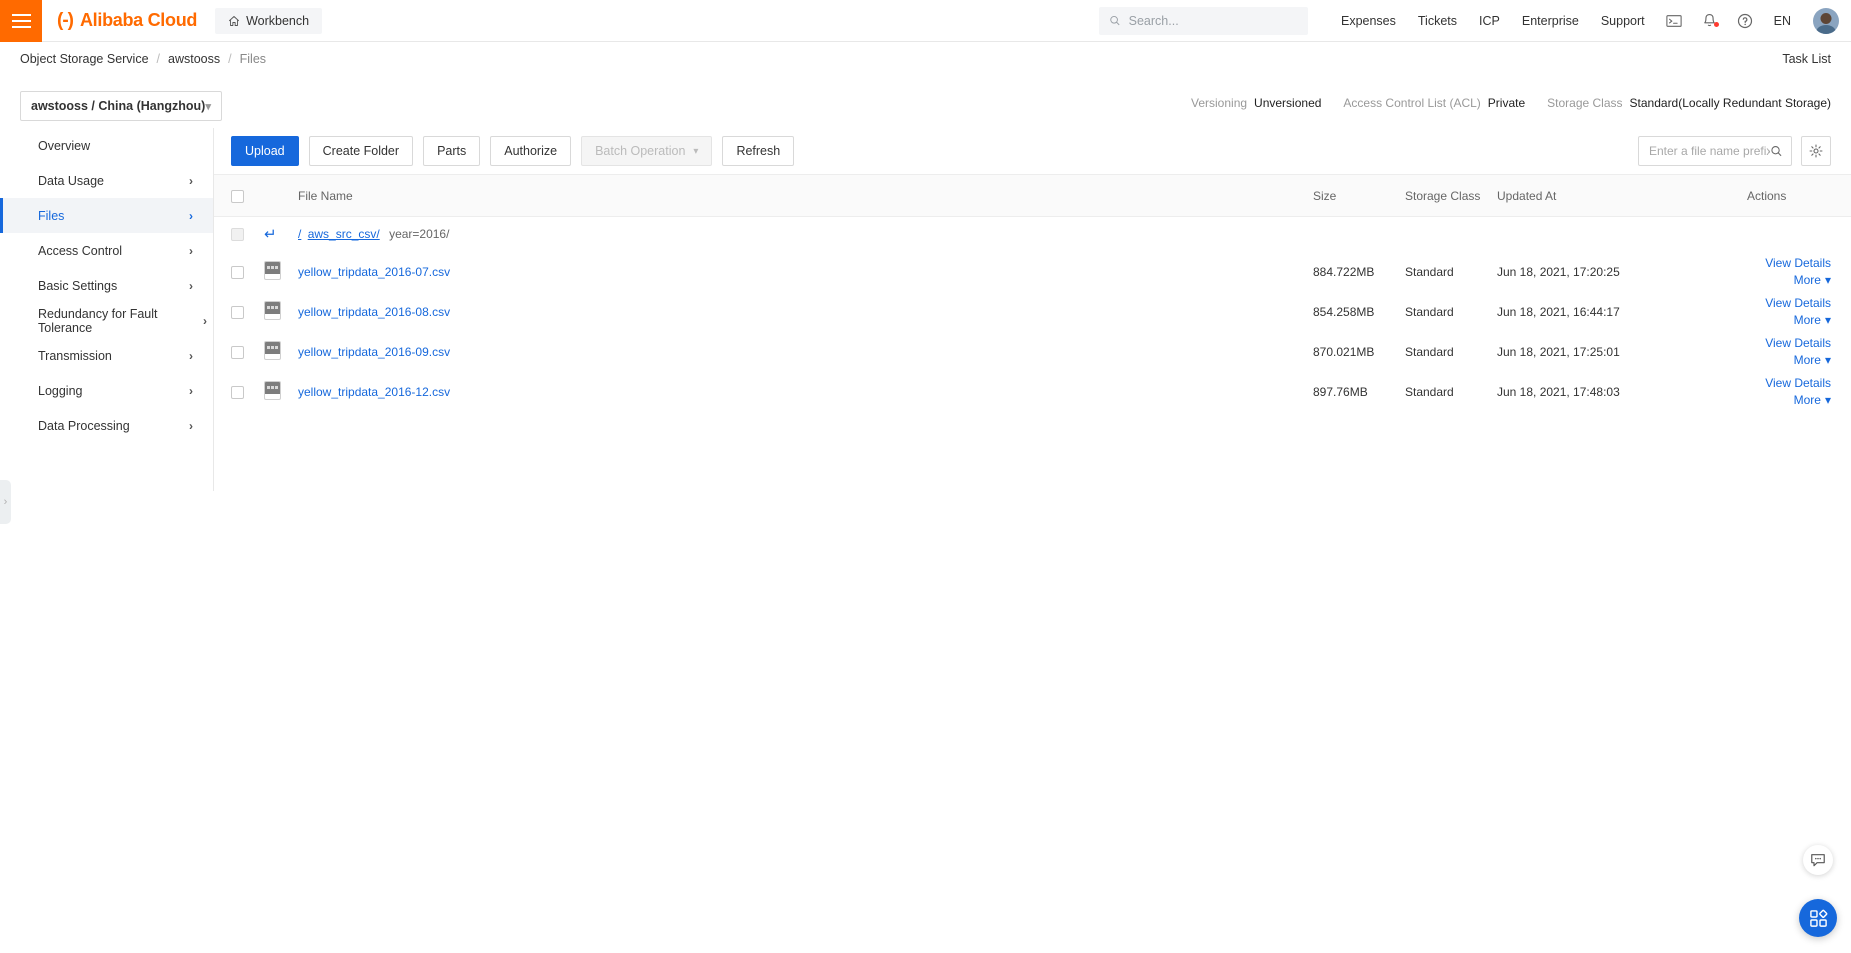  I want to click on workbench-button: Workbench, so click(269, 20).